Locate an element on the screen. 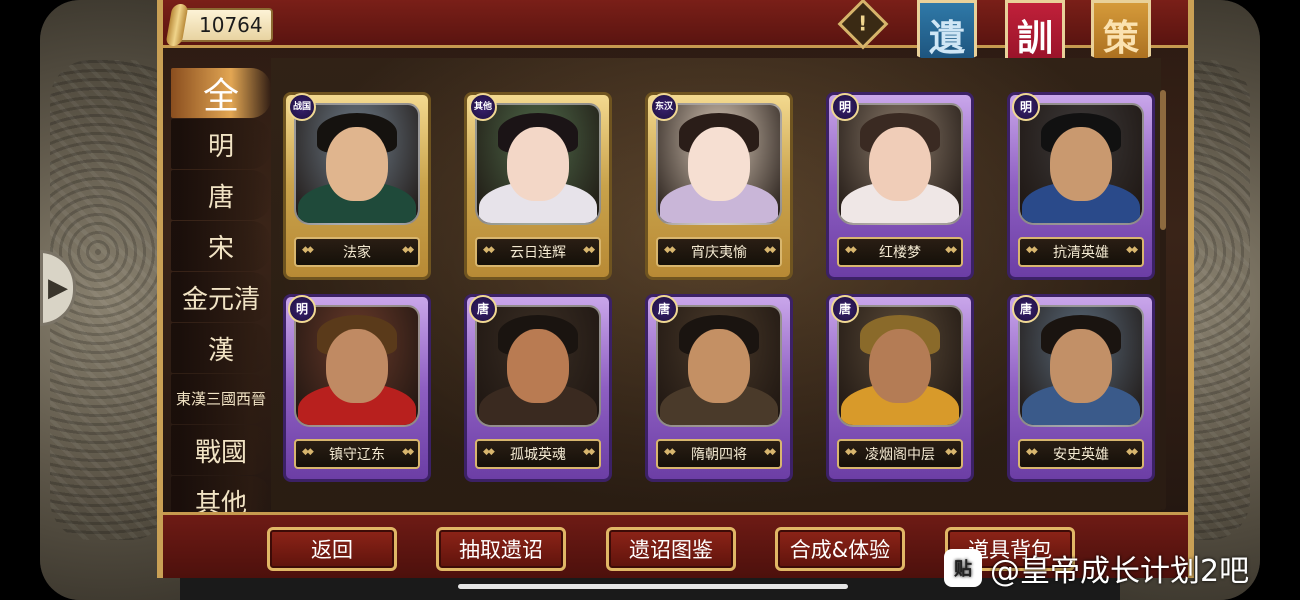  category-tab-3: 宋 is located at coordinates (221, 246).